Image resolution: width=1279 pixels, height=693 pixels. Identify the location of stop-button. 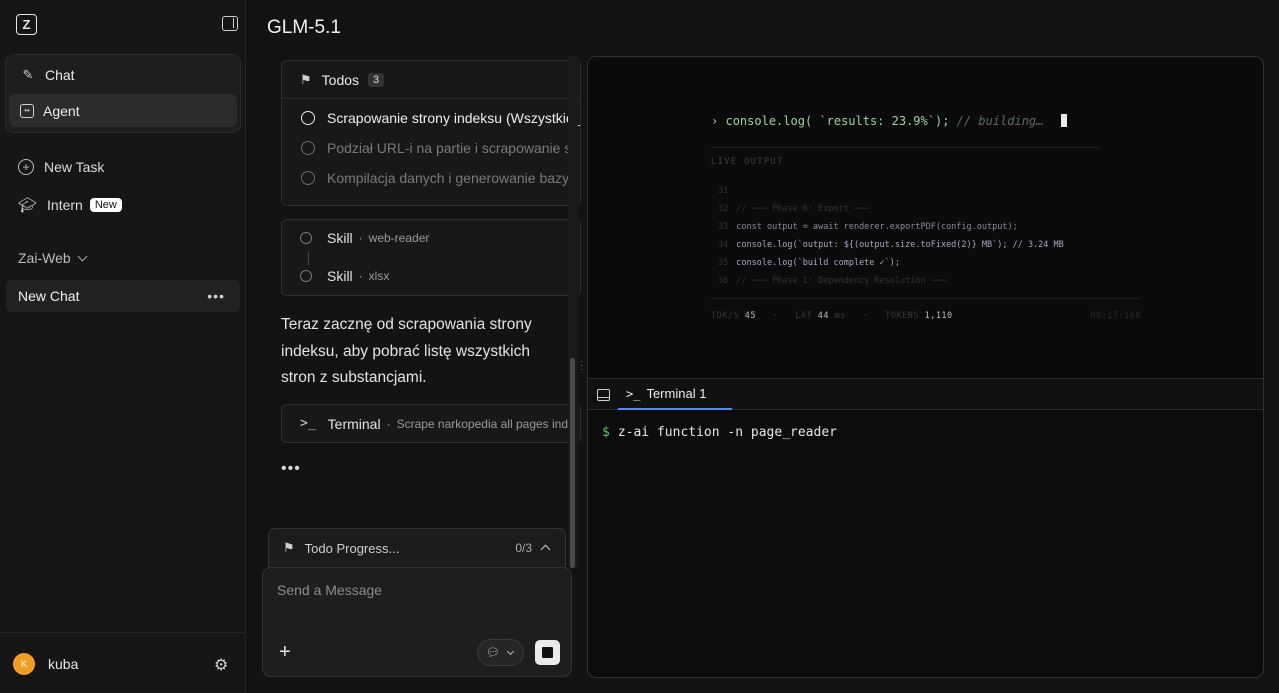
(547, 652).